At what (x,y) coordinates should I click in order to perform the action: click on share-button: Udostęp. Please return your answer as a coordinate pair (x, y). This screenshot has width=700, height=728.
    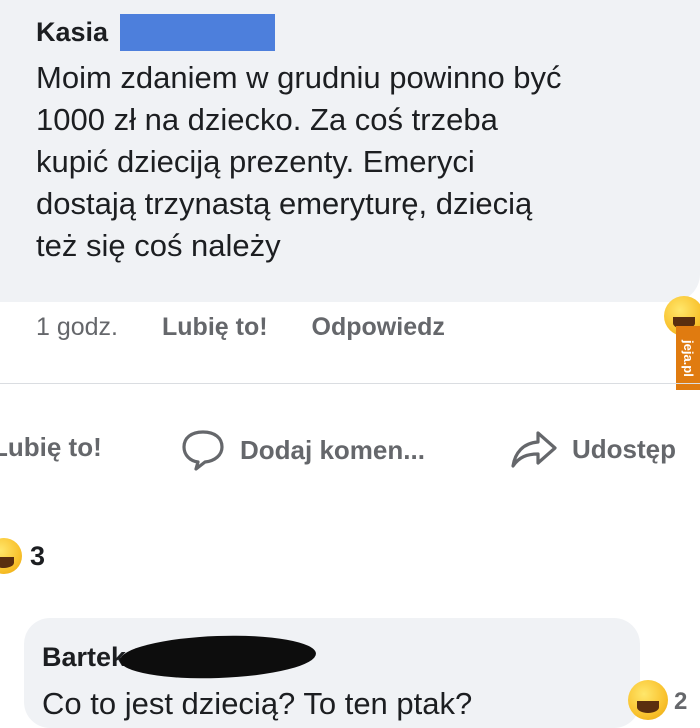
    Looking at the image, I should click on (593, 449).